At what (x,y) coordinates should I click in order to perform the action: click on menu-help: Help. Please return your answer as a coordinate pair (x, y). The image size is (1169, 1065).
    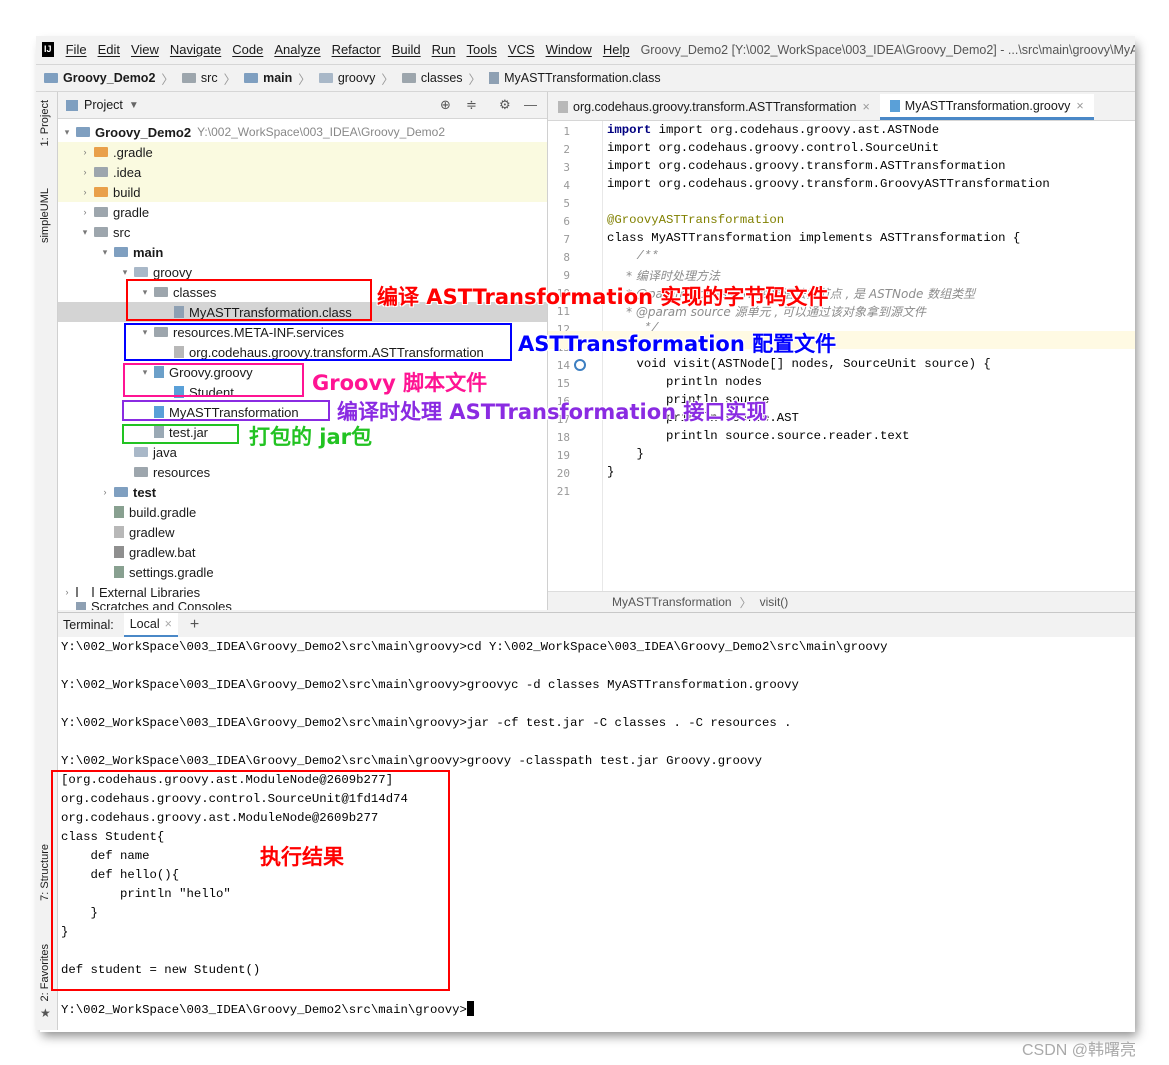
    Looking at the image, I should click on (616, 49).